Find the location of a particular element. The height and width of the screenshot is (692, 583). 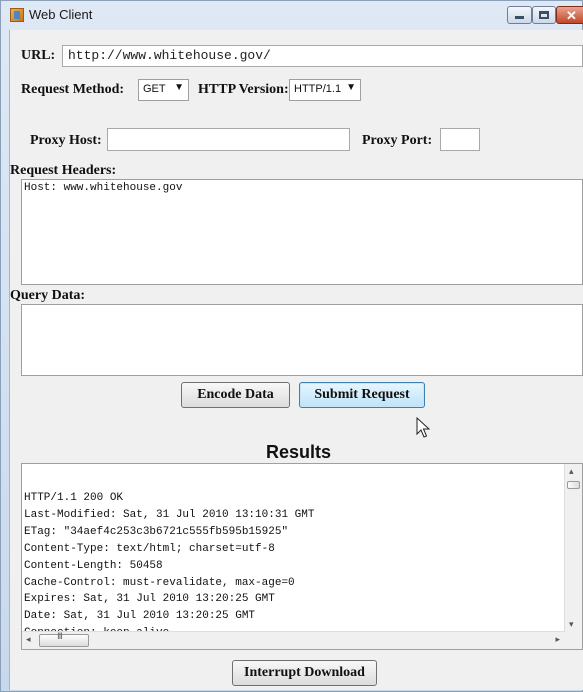

scroll-left-icon: ◂ is located at coordinates (28, 640).